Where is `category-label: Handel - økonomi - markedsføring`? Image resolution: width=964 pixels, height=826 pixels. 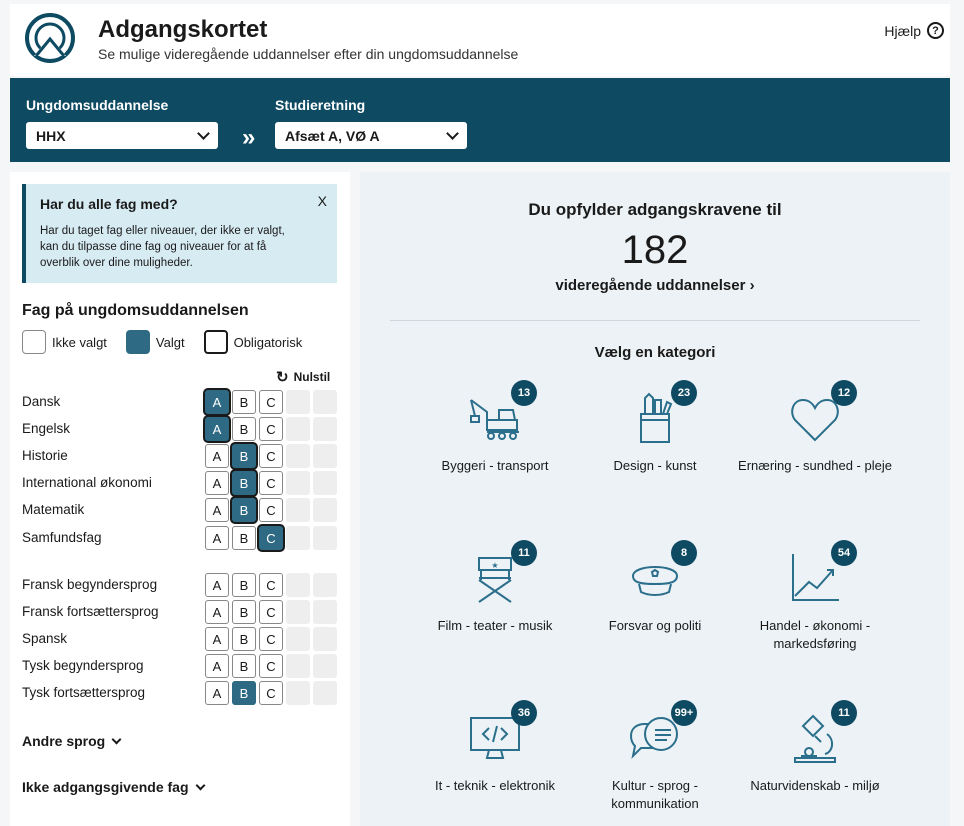
category-label: Handel - økonomi - markedsføring is located at coordinates (815, 634).